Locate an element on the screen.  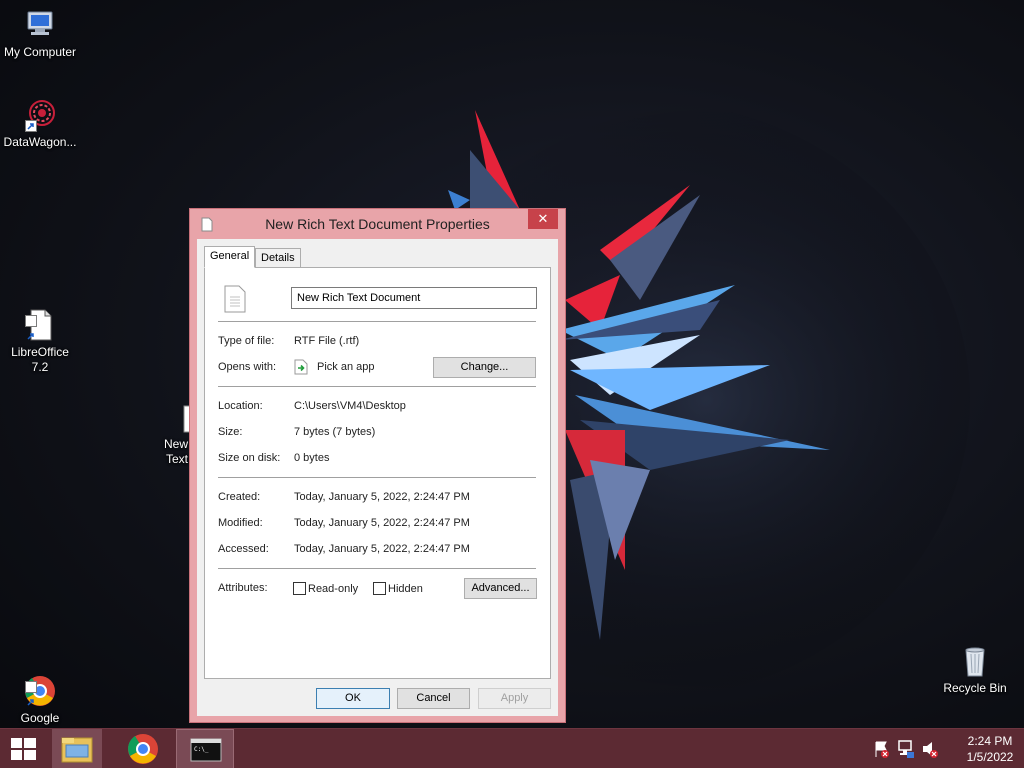
datawagon-icon is located at coordinates (40, 115).